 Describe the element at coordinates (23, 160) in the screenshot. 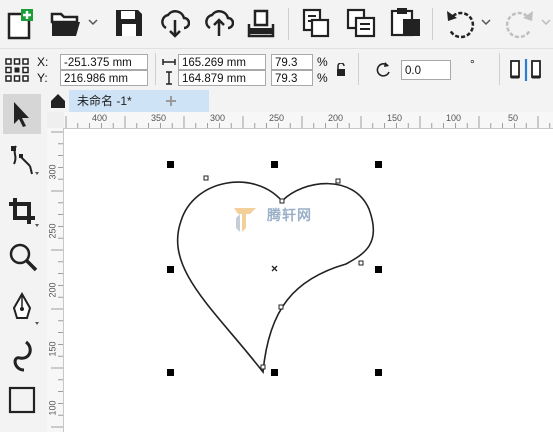

I see `shape-tool-icon` at that location.